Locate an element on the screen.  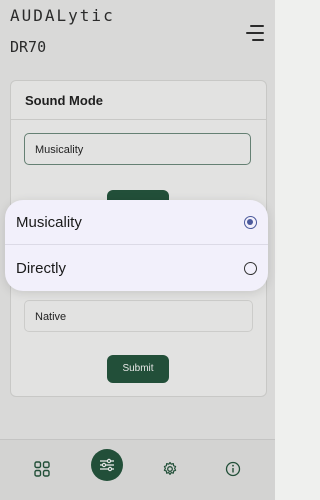
radio-selected-icon is located at coordinates (250, 222).